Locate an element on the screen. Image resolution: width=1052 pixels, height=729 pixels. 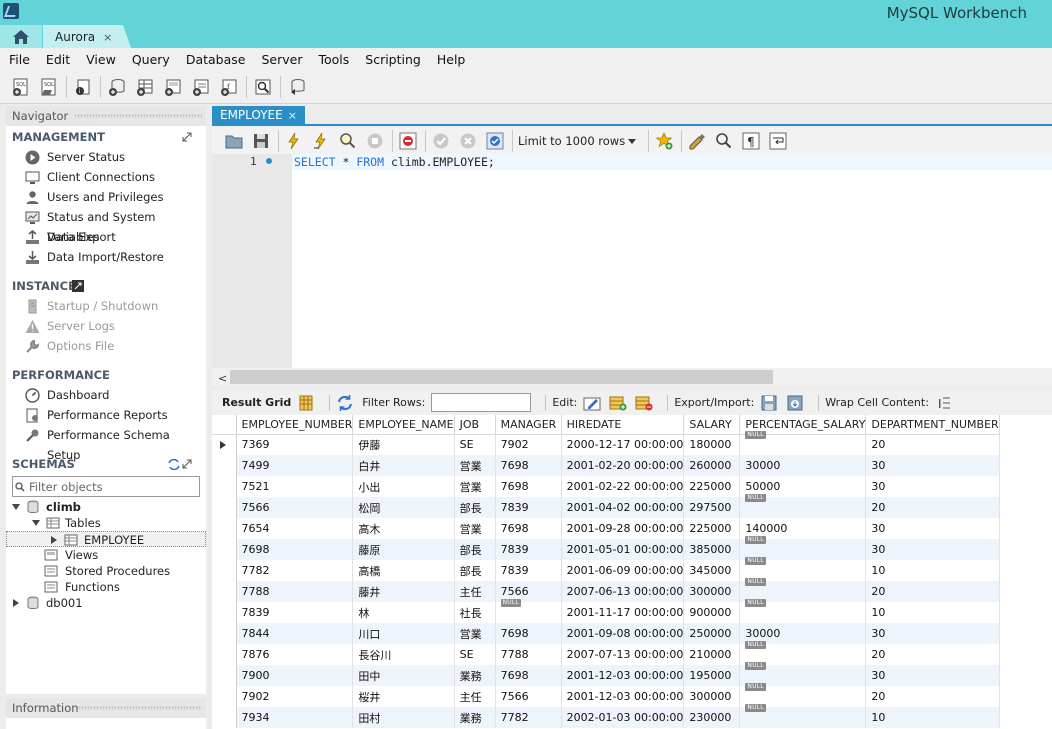
editor-horizontal-scrollbar: < is located at coordinates (632, 377).